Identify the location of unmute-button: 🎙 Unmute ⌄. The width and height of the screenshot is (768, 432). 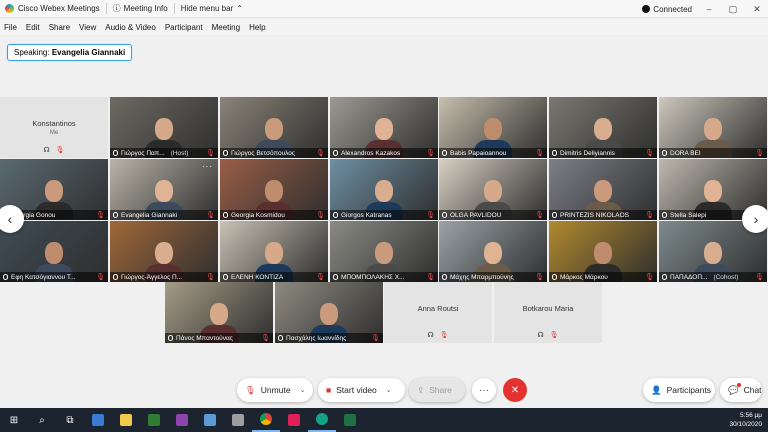
(275, 390).